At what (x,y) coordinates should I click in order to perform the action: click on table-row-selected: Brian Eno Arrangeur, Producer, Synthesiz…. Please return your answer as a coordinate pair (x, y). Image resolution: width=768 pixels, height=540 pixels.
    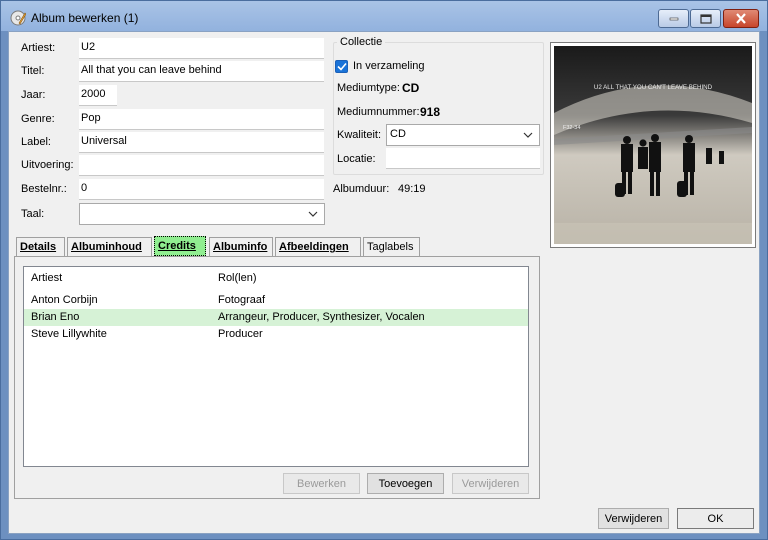
    Looking at the image, I should click on (276, 317).